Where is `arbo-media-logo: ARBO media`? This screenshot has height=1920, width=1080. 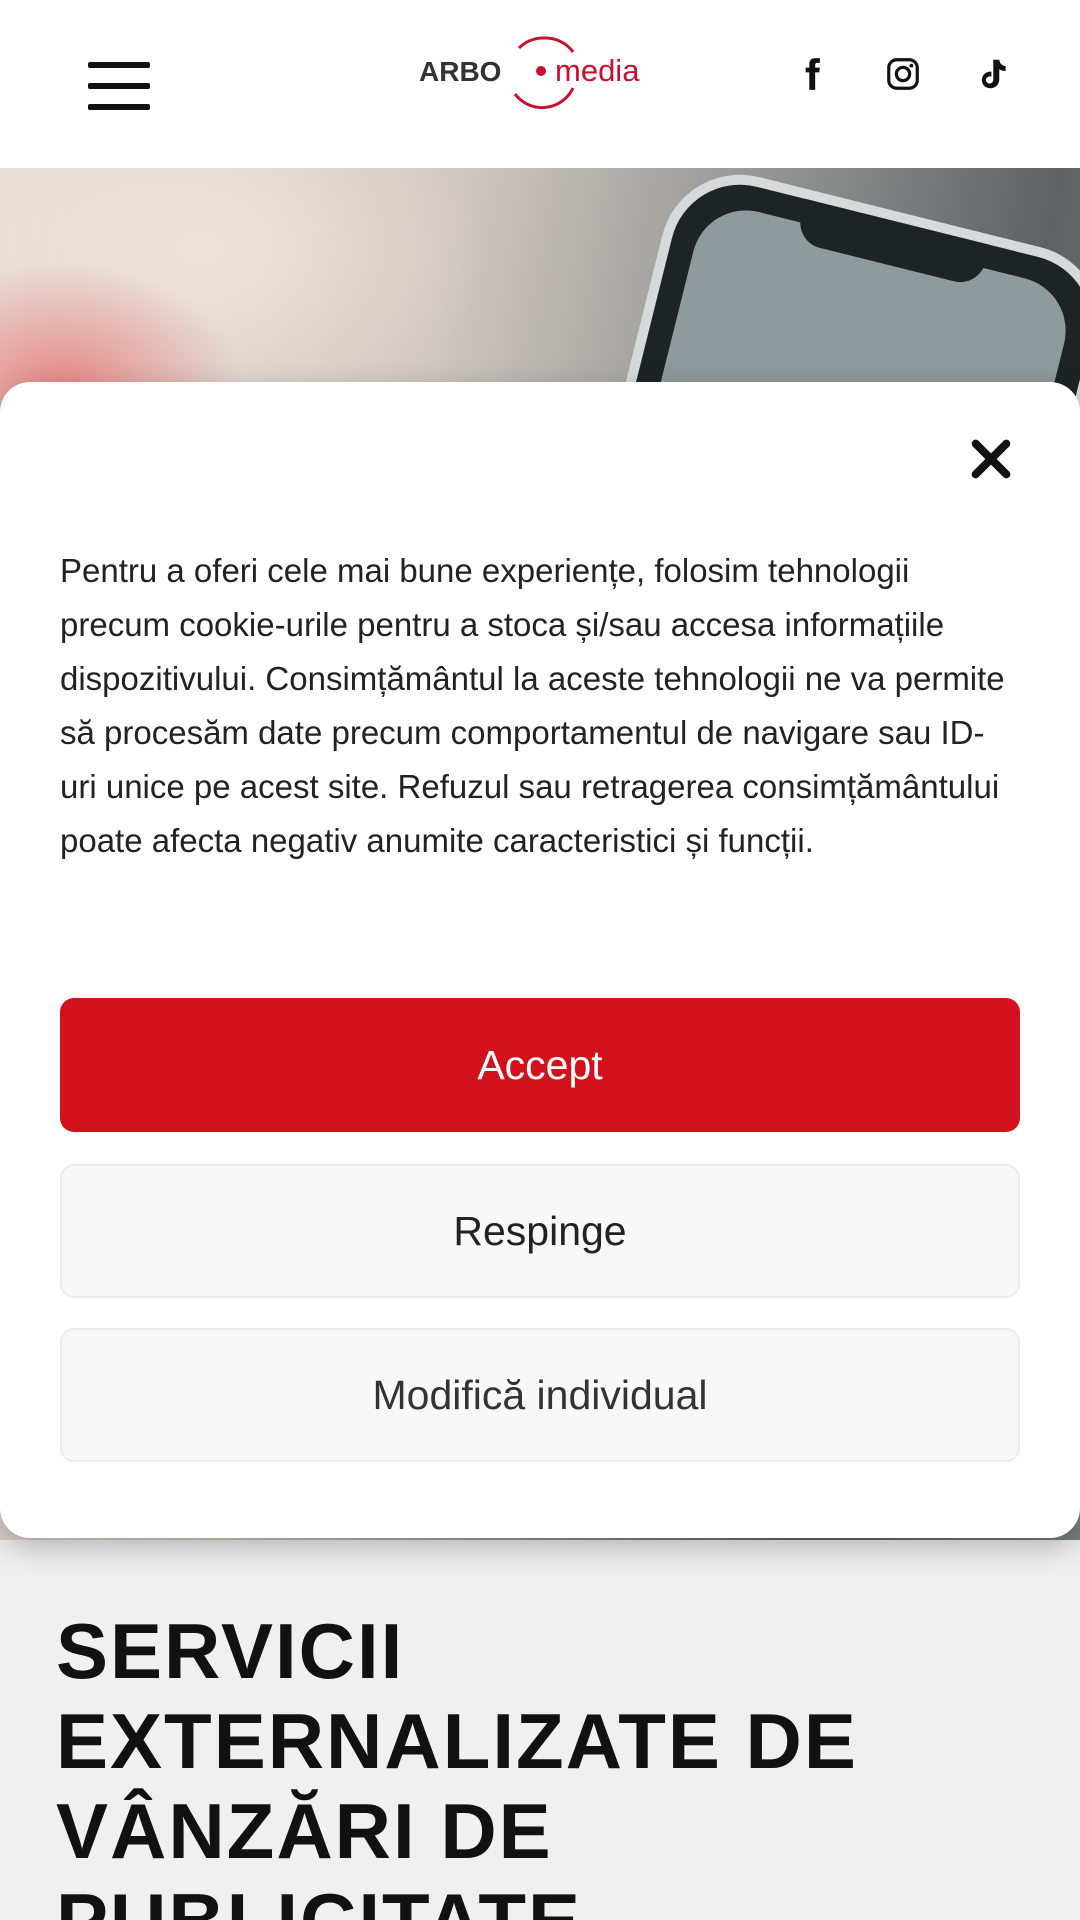
arbo-media-logo: ARBO media is located at coordinates (529, 73).